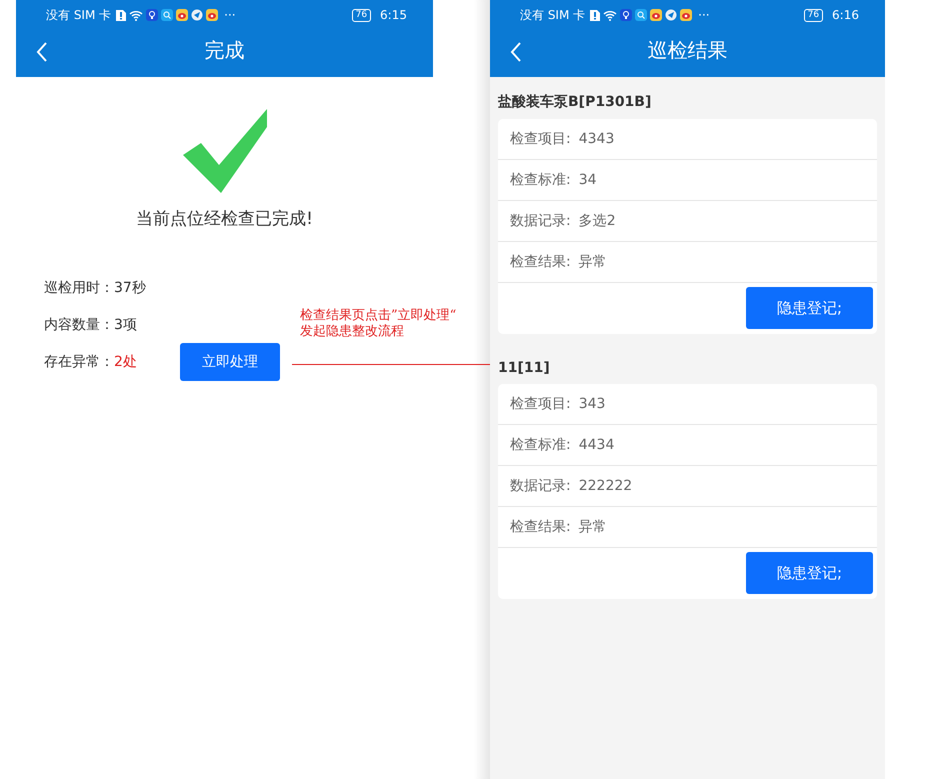 Image resolution: width=941 pixels, height=779 pixels. Describe the element at coordinates (596, 139) in the screenshot. I see `field-value: 4343` at that location.